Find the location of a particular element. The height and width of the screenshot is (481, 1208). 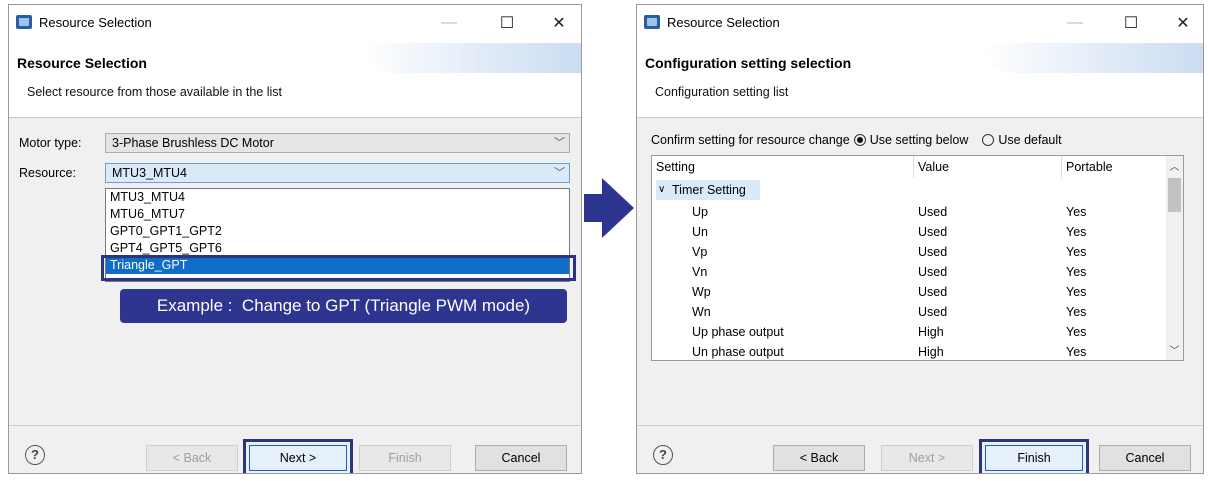

arrow-right-icon is located at coordinates (609, 208).